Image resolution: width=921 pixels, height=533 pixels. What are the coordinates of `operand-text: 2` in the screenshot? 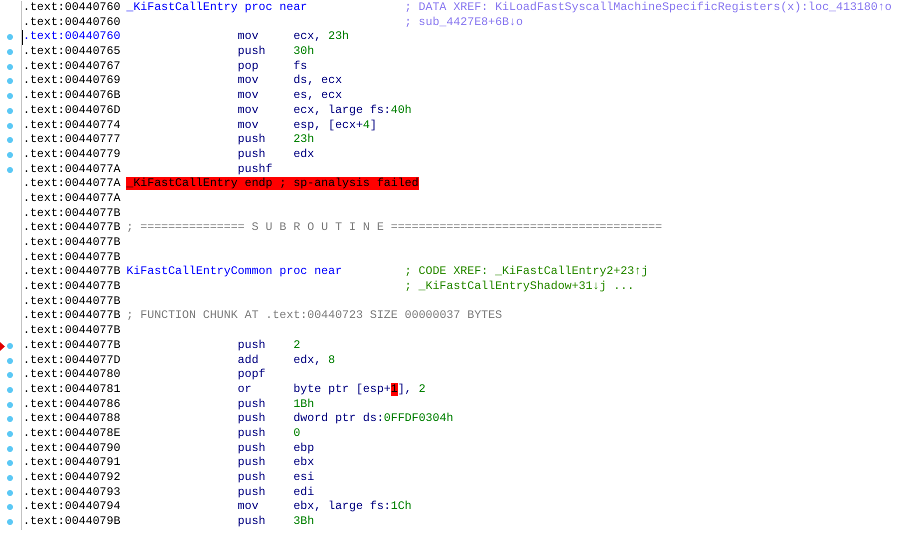 It's located at (296, 345).